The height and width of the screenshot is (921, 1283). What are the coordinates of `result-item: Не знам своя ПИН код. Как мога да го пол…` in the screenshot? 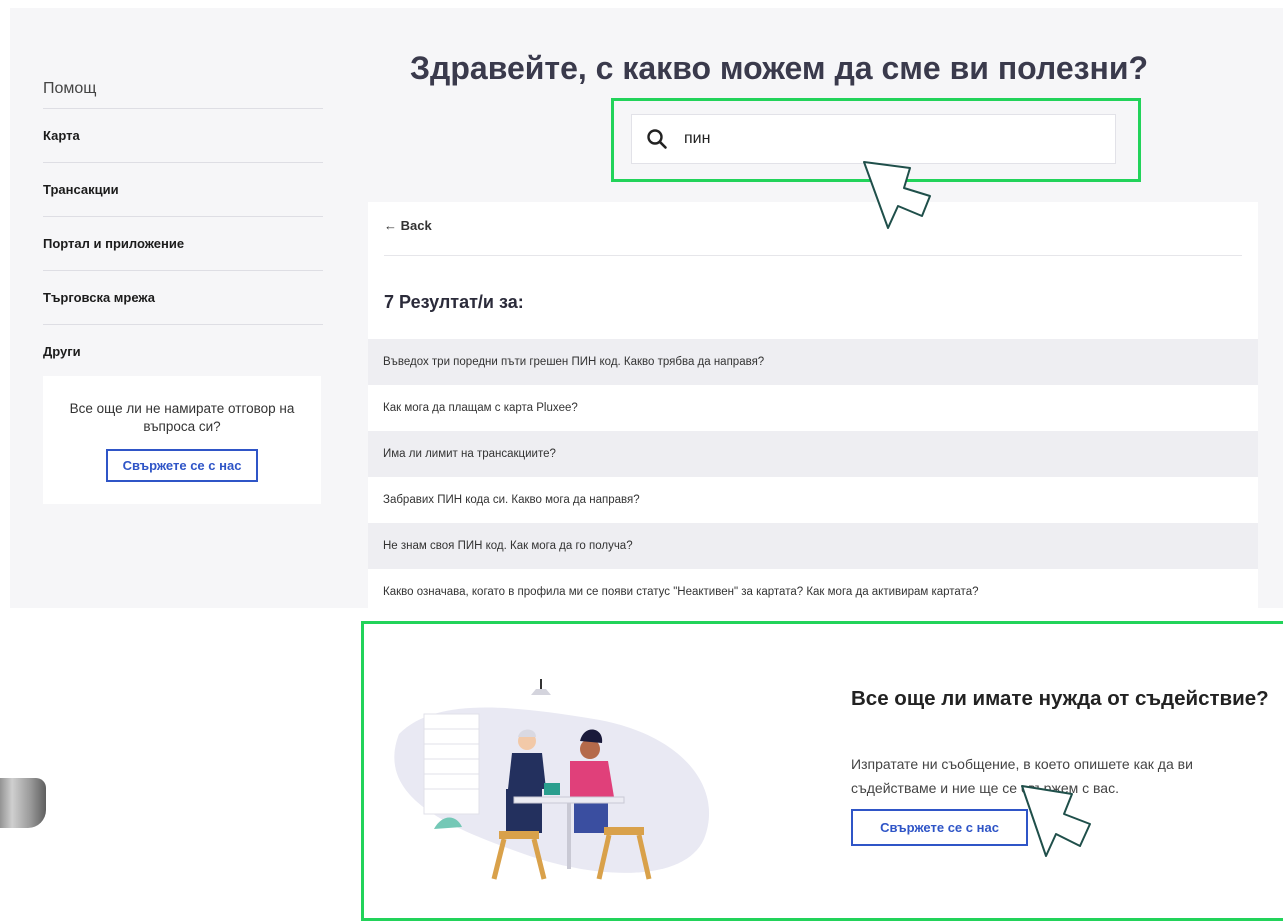 It's located at (813, 546).